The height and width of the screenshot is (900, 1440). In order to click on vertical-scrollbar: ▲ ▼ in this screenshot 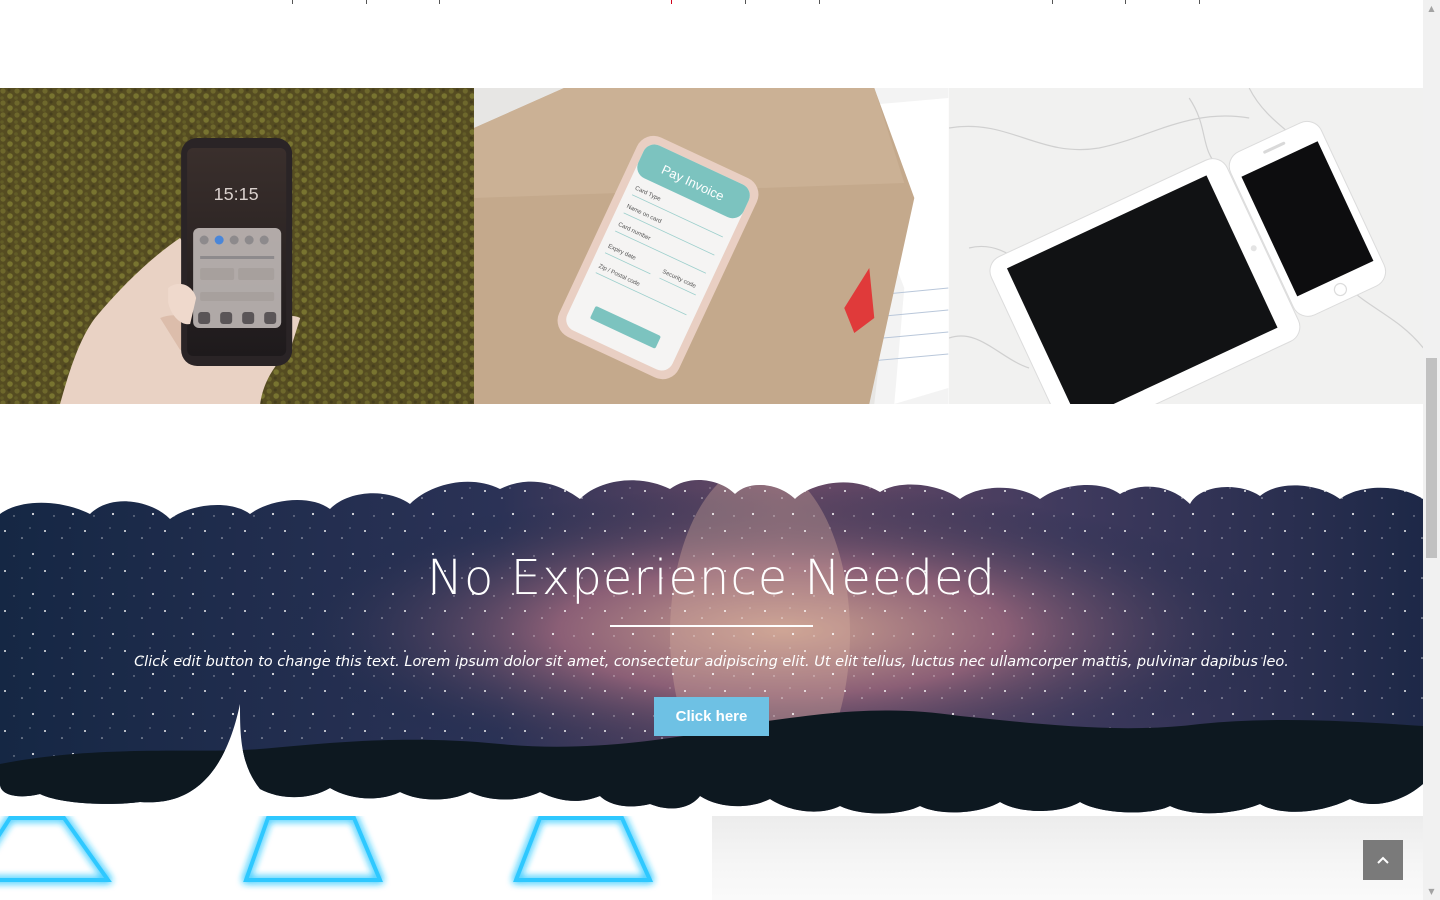, I will do `click(1431, 450)`.